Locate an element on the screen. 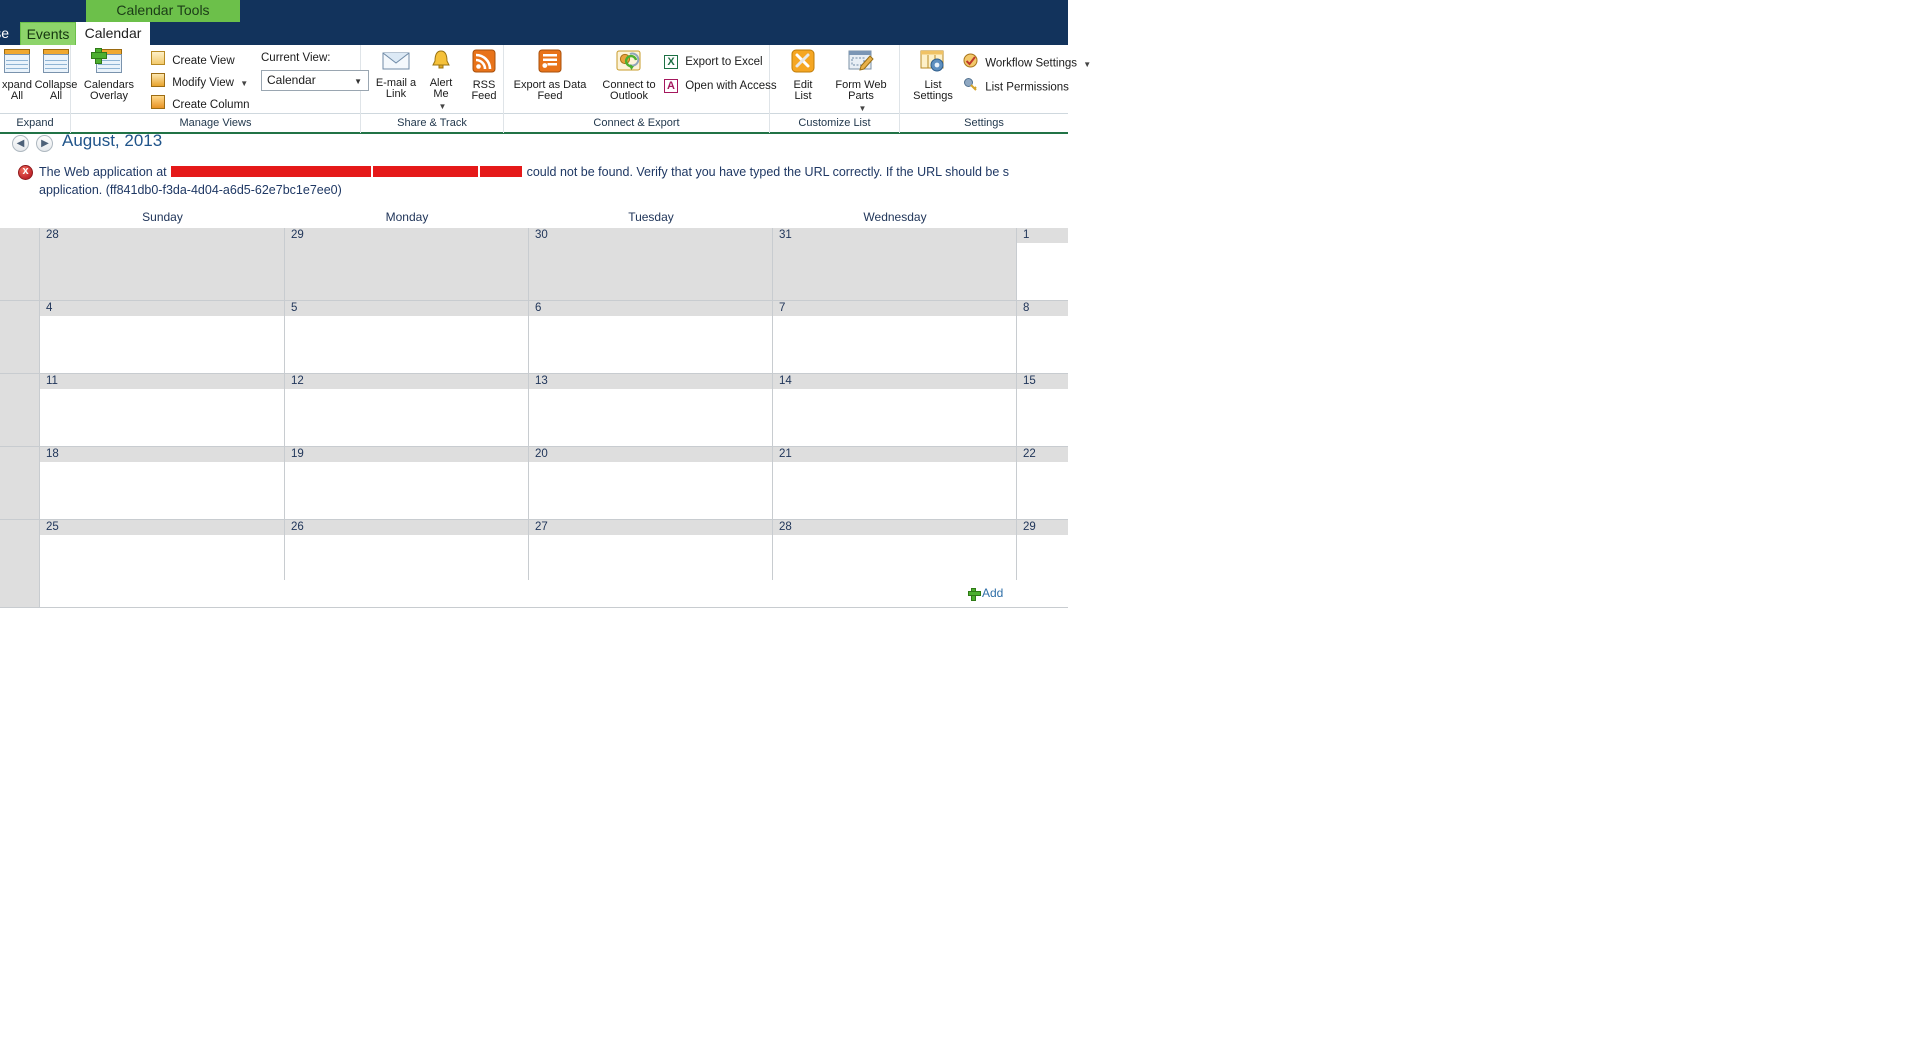 This screenshot has height=1048, width=1928. calendar-day-cell: 1 is located at coordinates (1042, 264).